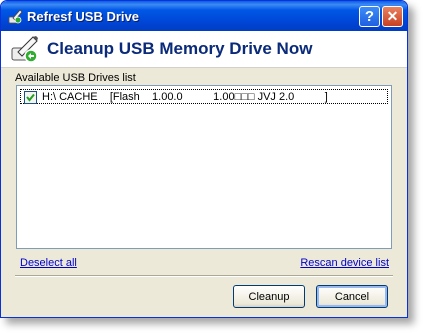 Image resolution: width=424 pixels, height=335 pixels. I want to click on deselect-all-link: Deselect all, so click(48, 263).